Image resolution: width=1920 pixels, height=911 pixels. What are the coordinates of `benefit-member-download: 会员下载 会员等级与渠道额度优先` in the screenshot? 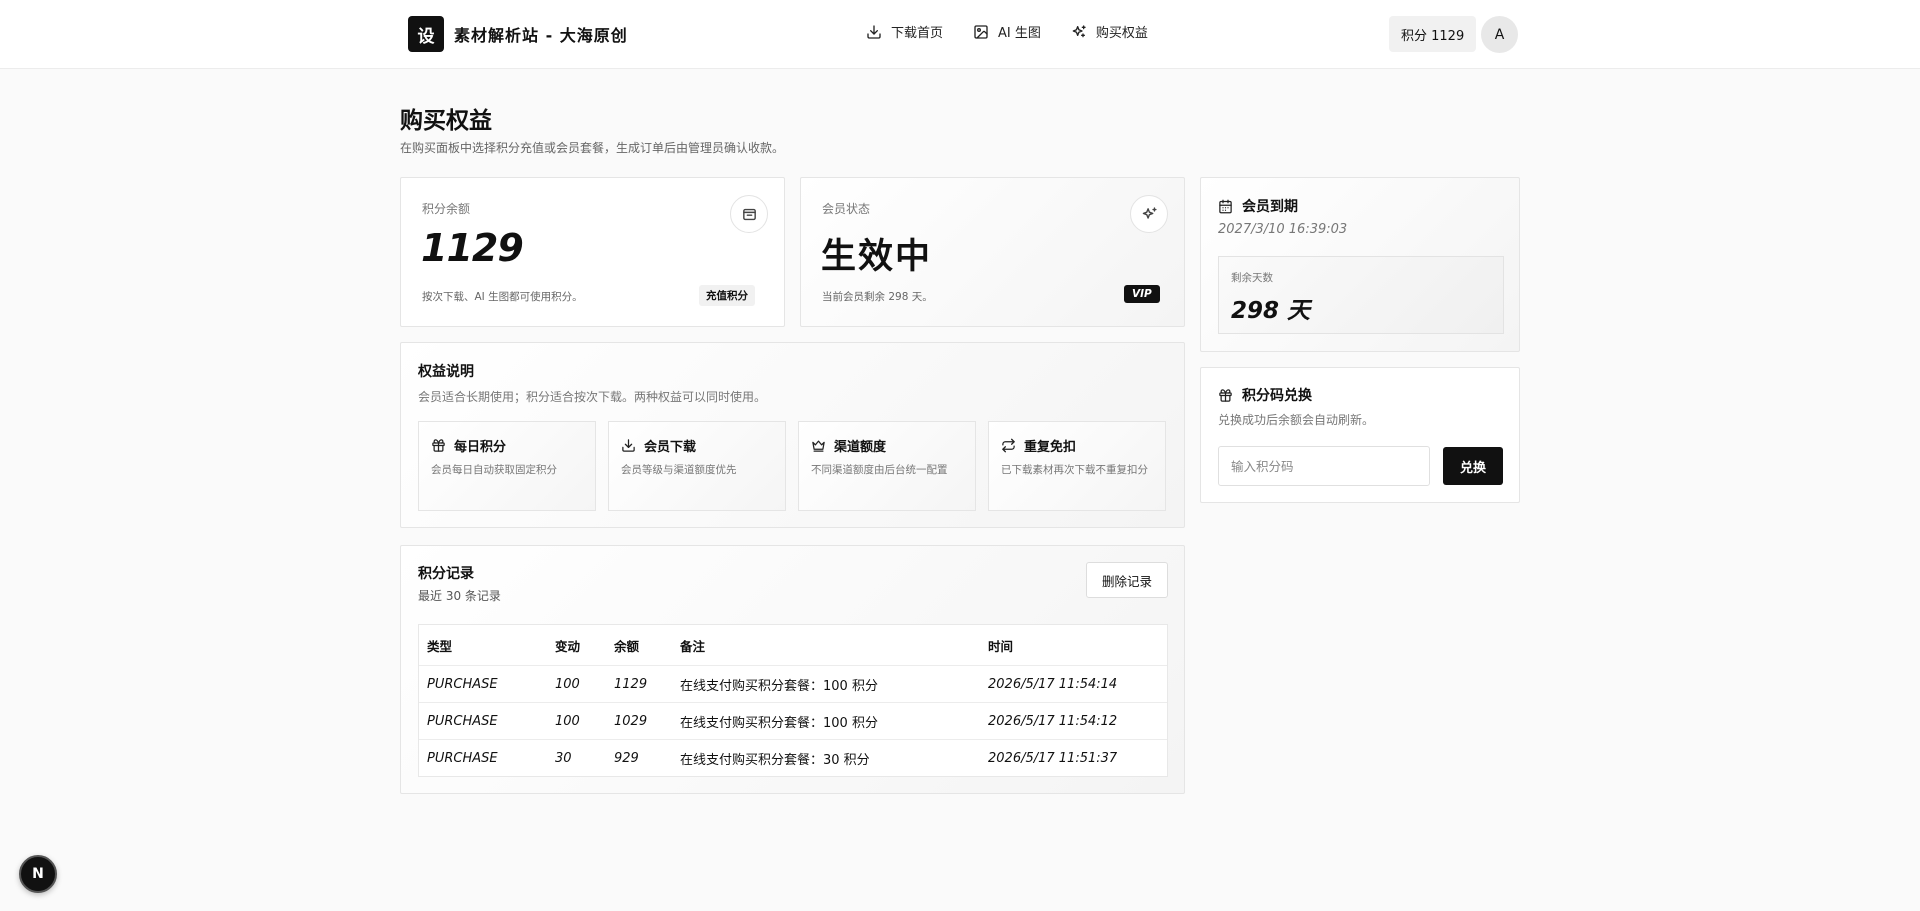 It's located at (697, 466).